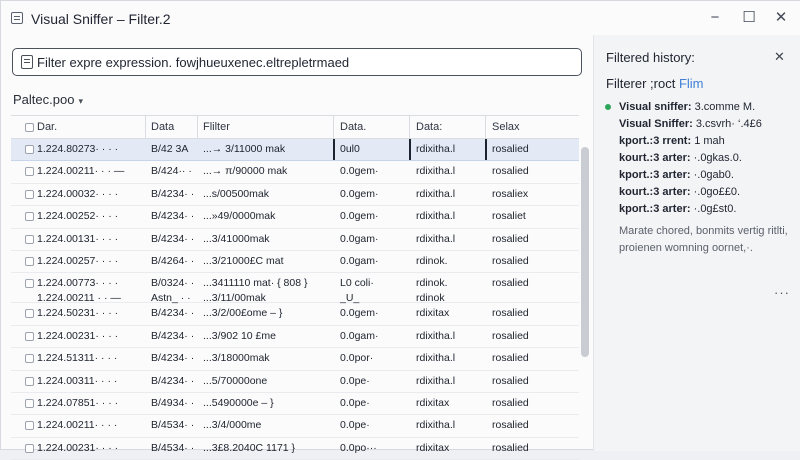  I want to click on filter-bar, so click(297, 62).